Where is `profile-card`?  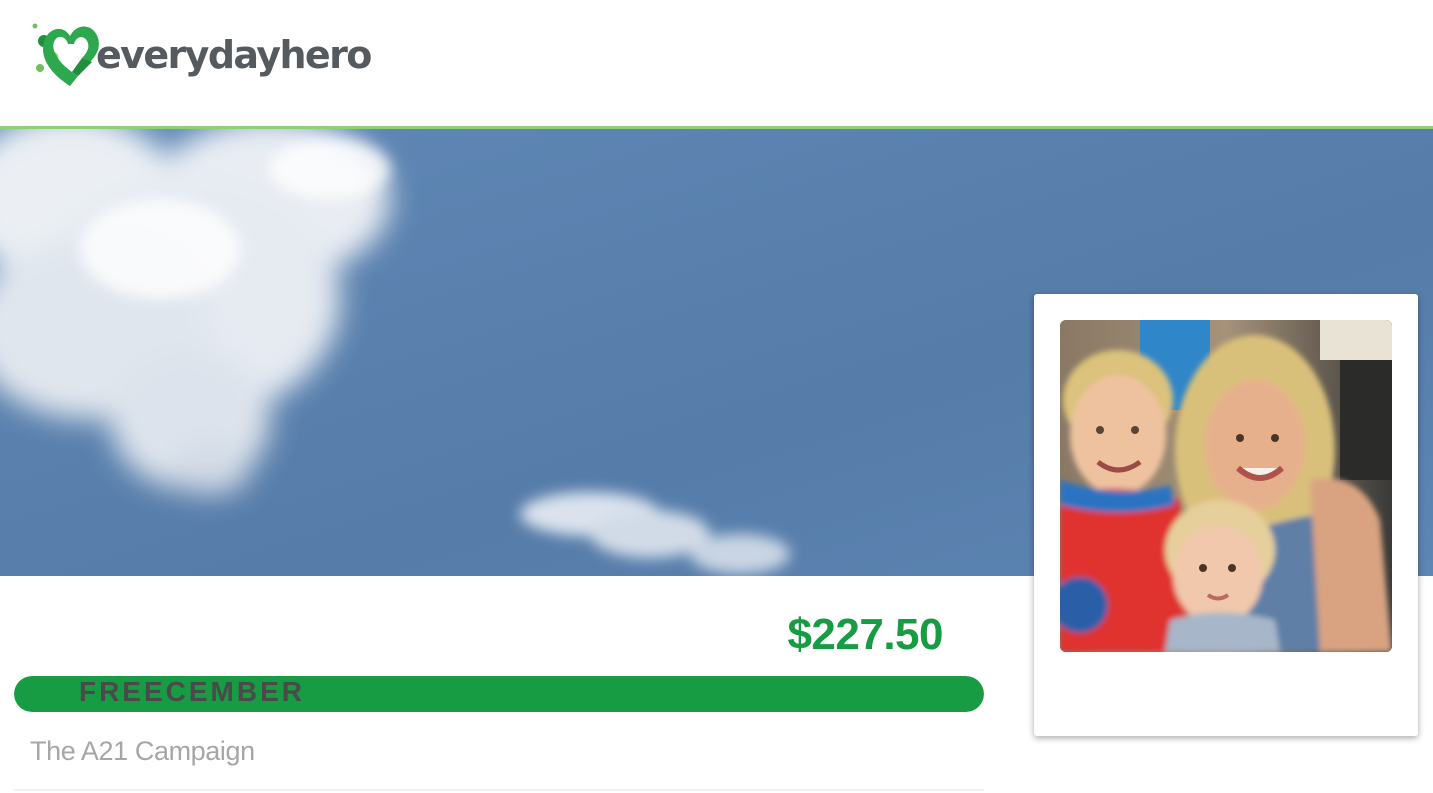
profile-card is located at coordinates (1226, 515).